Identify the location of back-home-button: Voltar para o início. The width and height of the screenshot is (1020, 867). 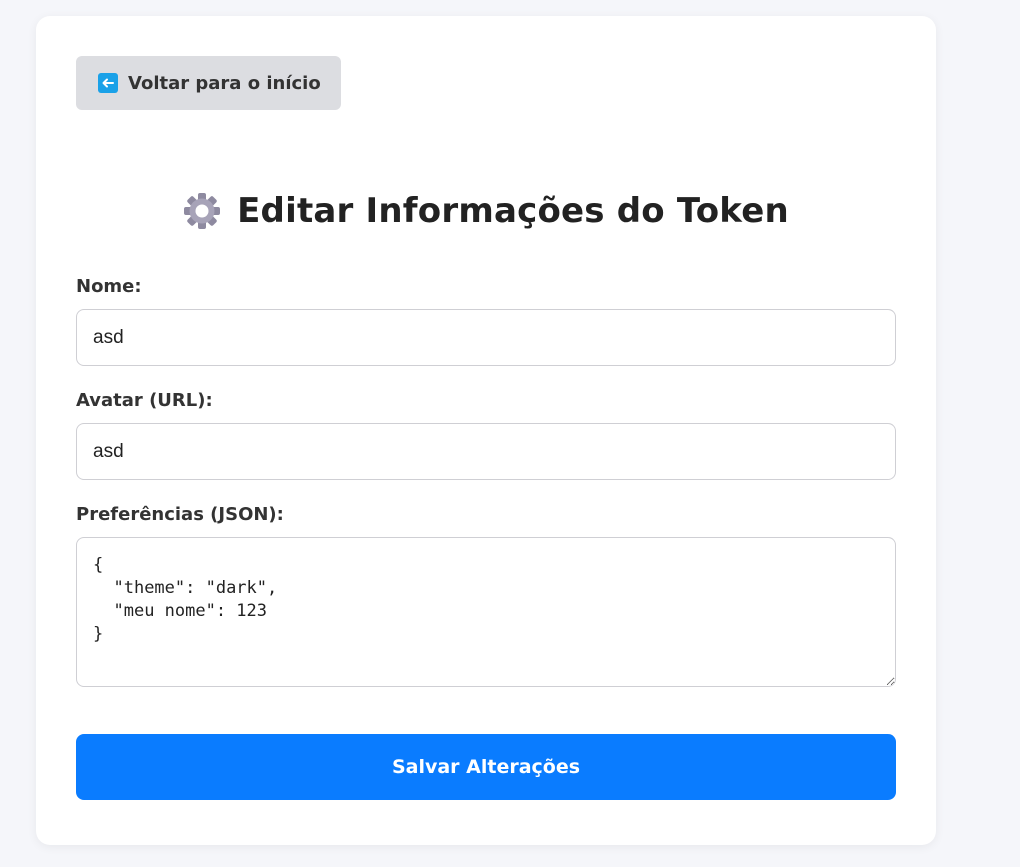
(208, 83).